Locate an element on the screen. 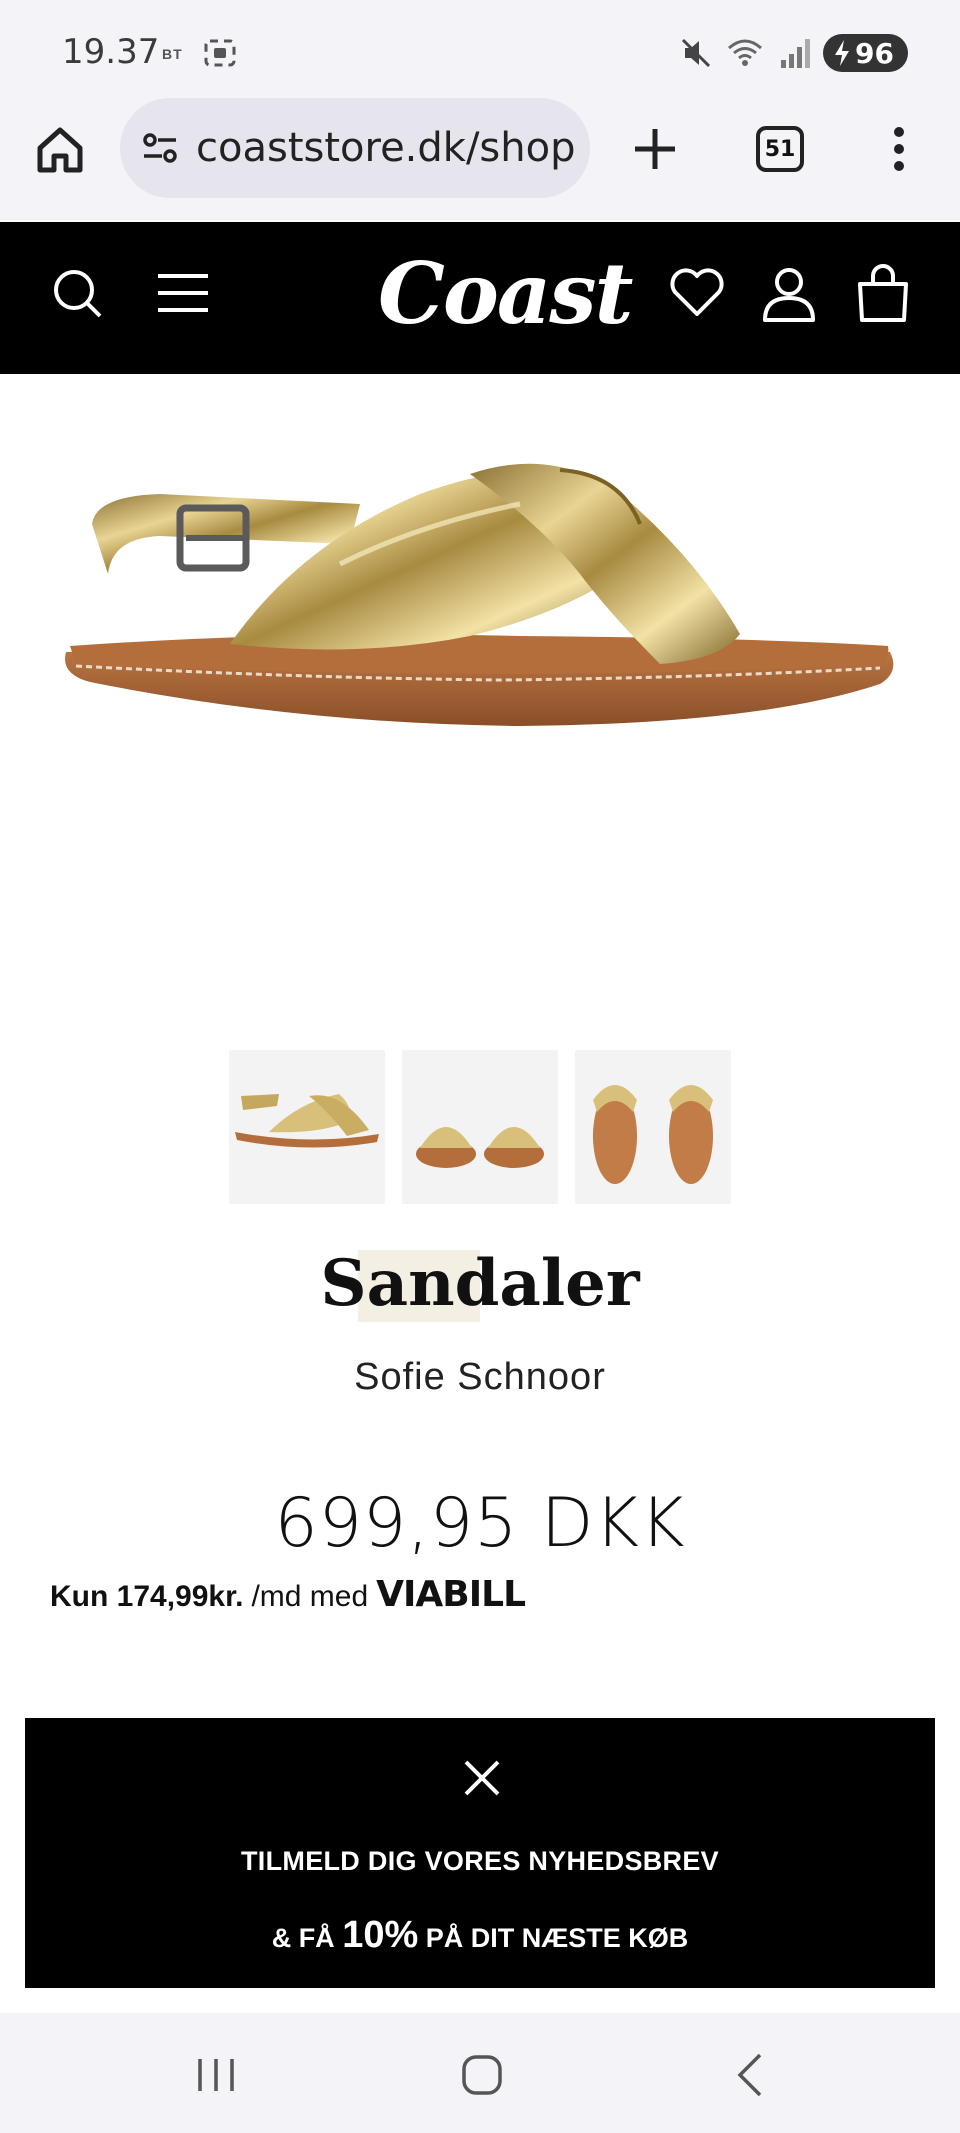 The image size is (960, 2133). thumbnail-strip is located at coordinates (480, 1127).